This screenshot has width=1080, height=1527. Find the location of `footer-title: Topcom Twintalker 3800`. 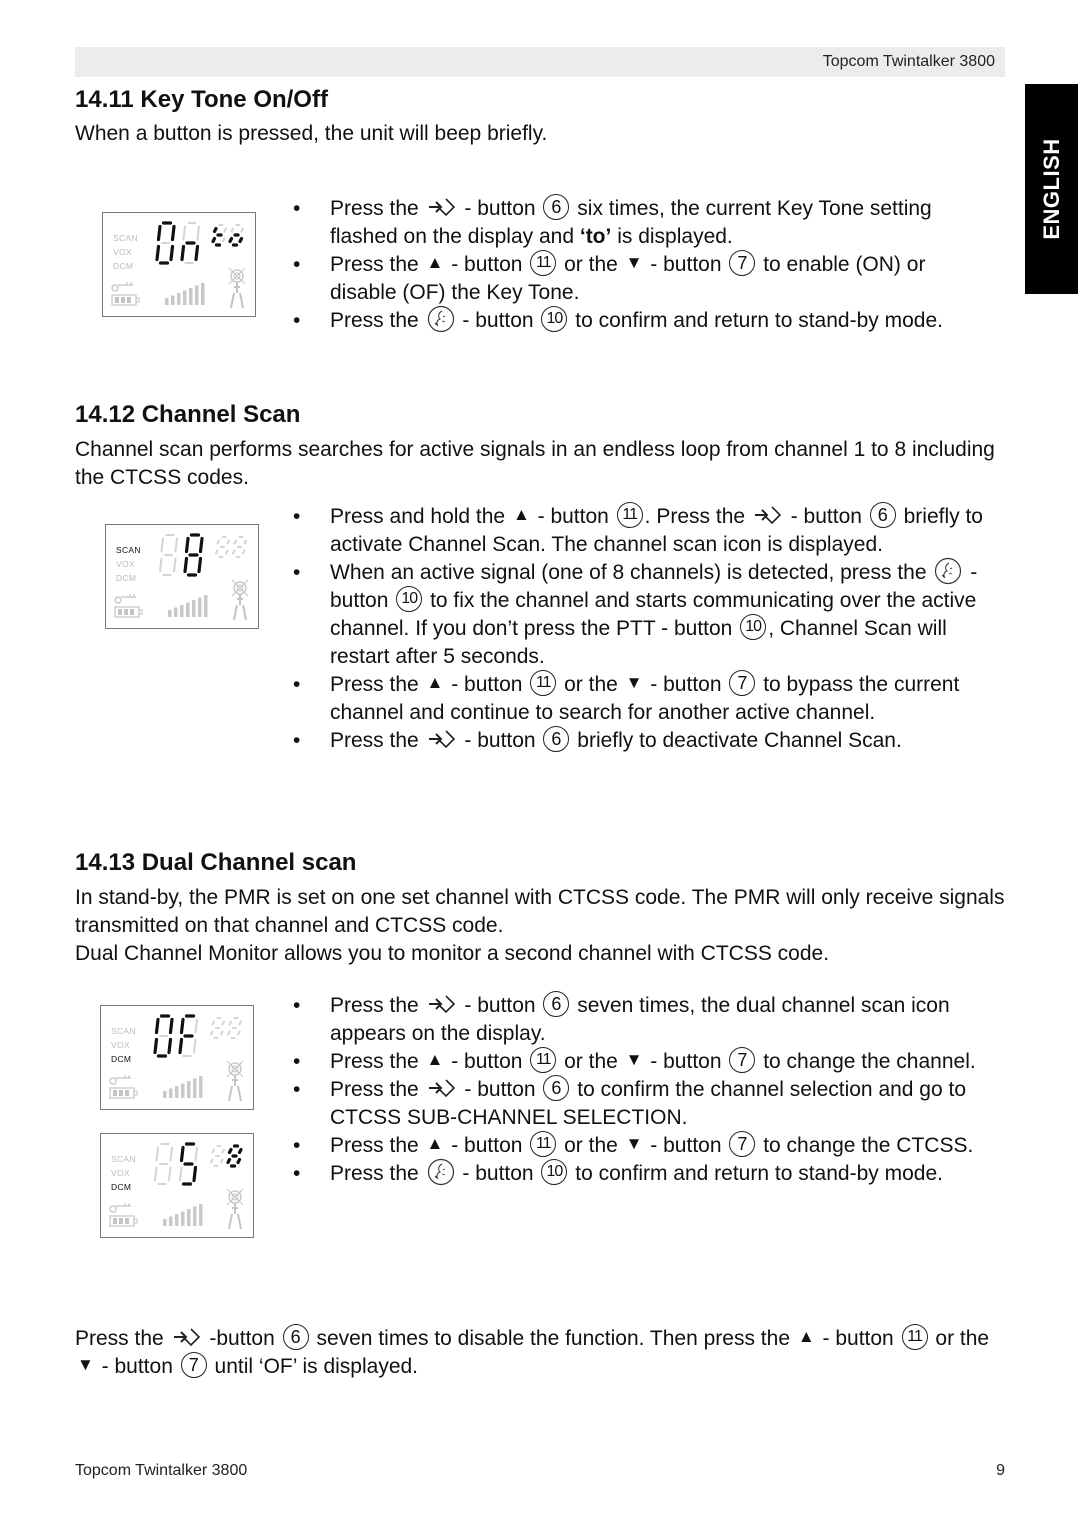

footer-title: Topcom Twintalker 3800 is located at coordinates (161, 1470).